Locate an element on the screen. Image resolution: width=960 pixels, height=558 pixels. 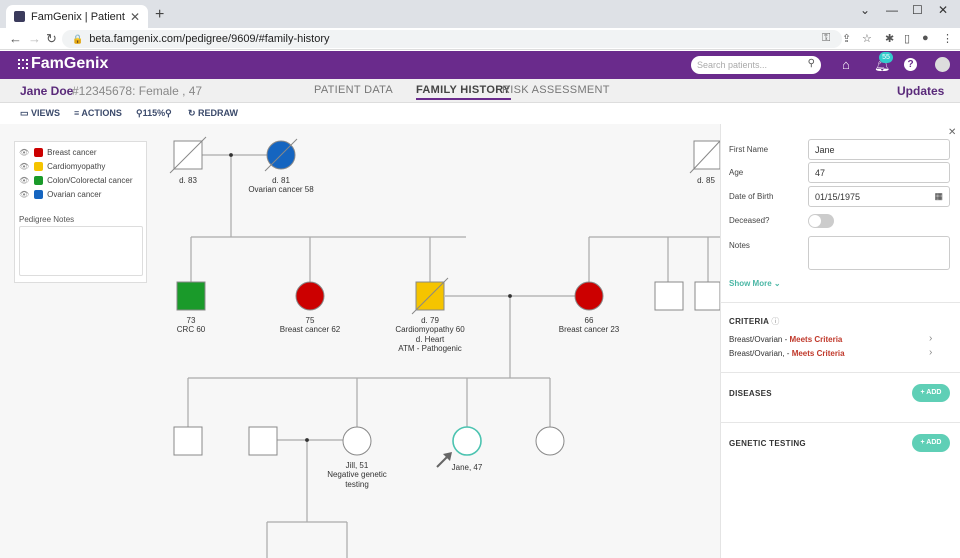
legend-item-colon-cancer: 👁︎ Colon/Colorectal cancer is located at coordinates (76, 180).